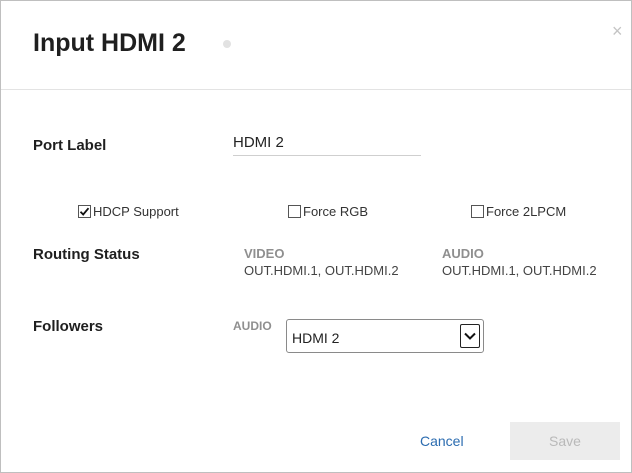 The image size is (632, 473). Describe the element at coordinates (470, 336) in the screenshot. I see `chevron-down-icon` at that location.